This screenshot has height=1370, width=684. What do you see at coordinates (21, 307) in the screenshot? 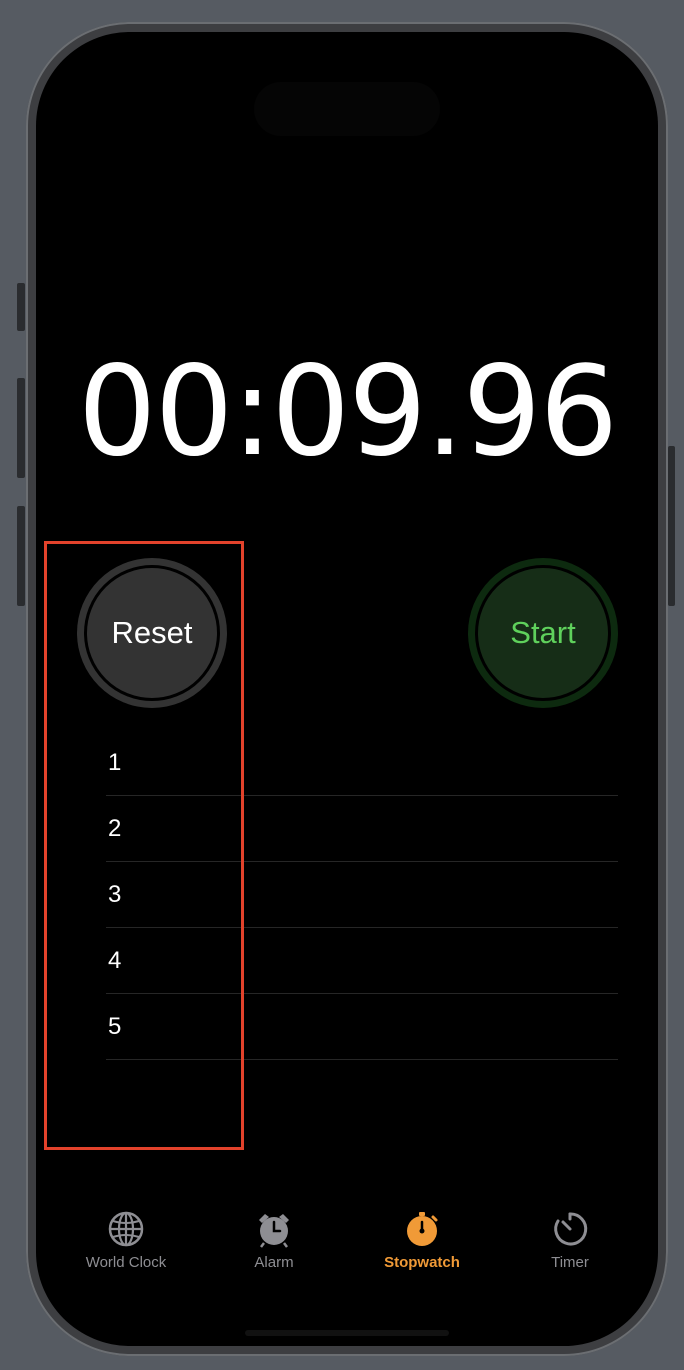
I see `action-button` at bounding box center [21, 307].